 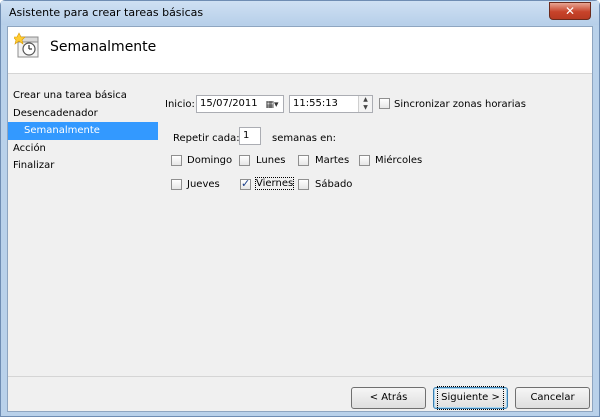 I want to click on day-checkbox-miercoles, so click(x=364, y=160).